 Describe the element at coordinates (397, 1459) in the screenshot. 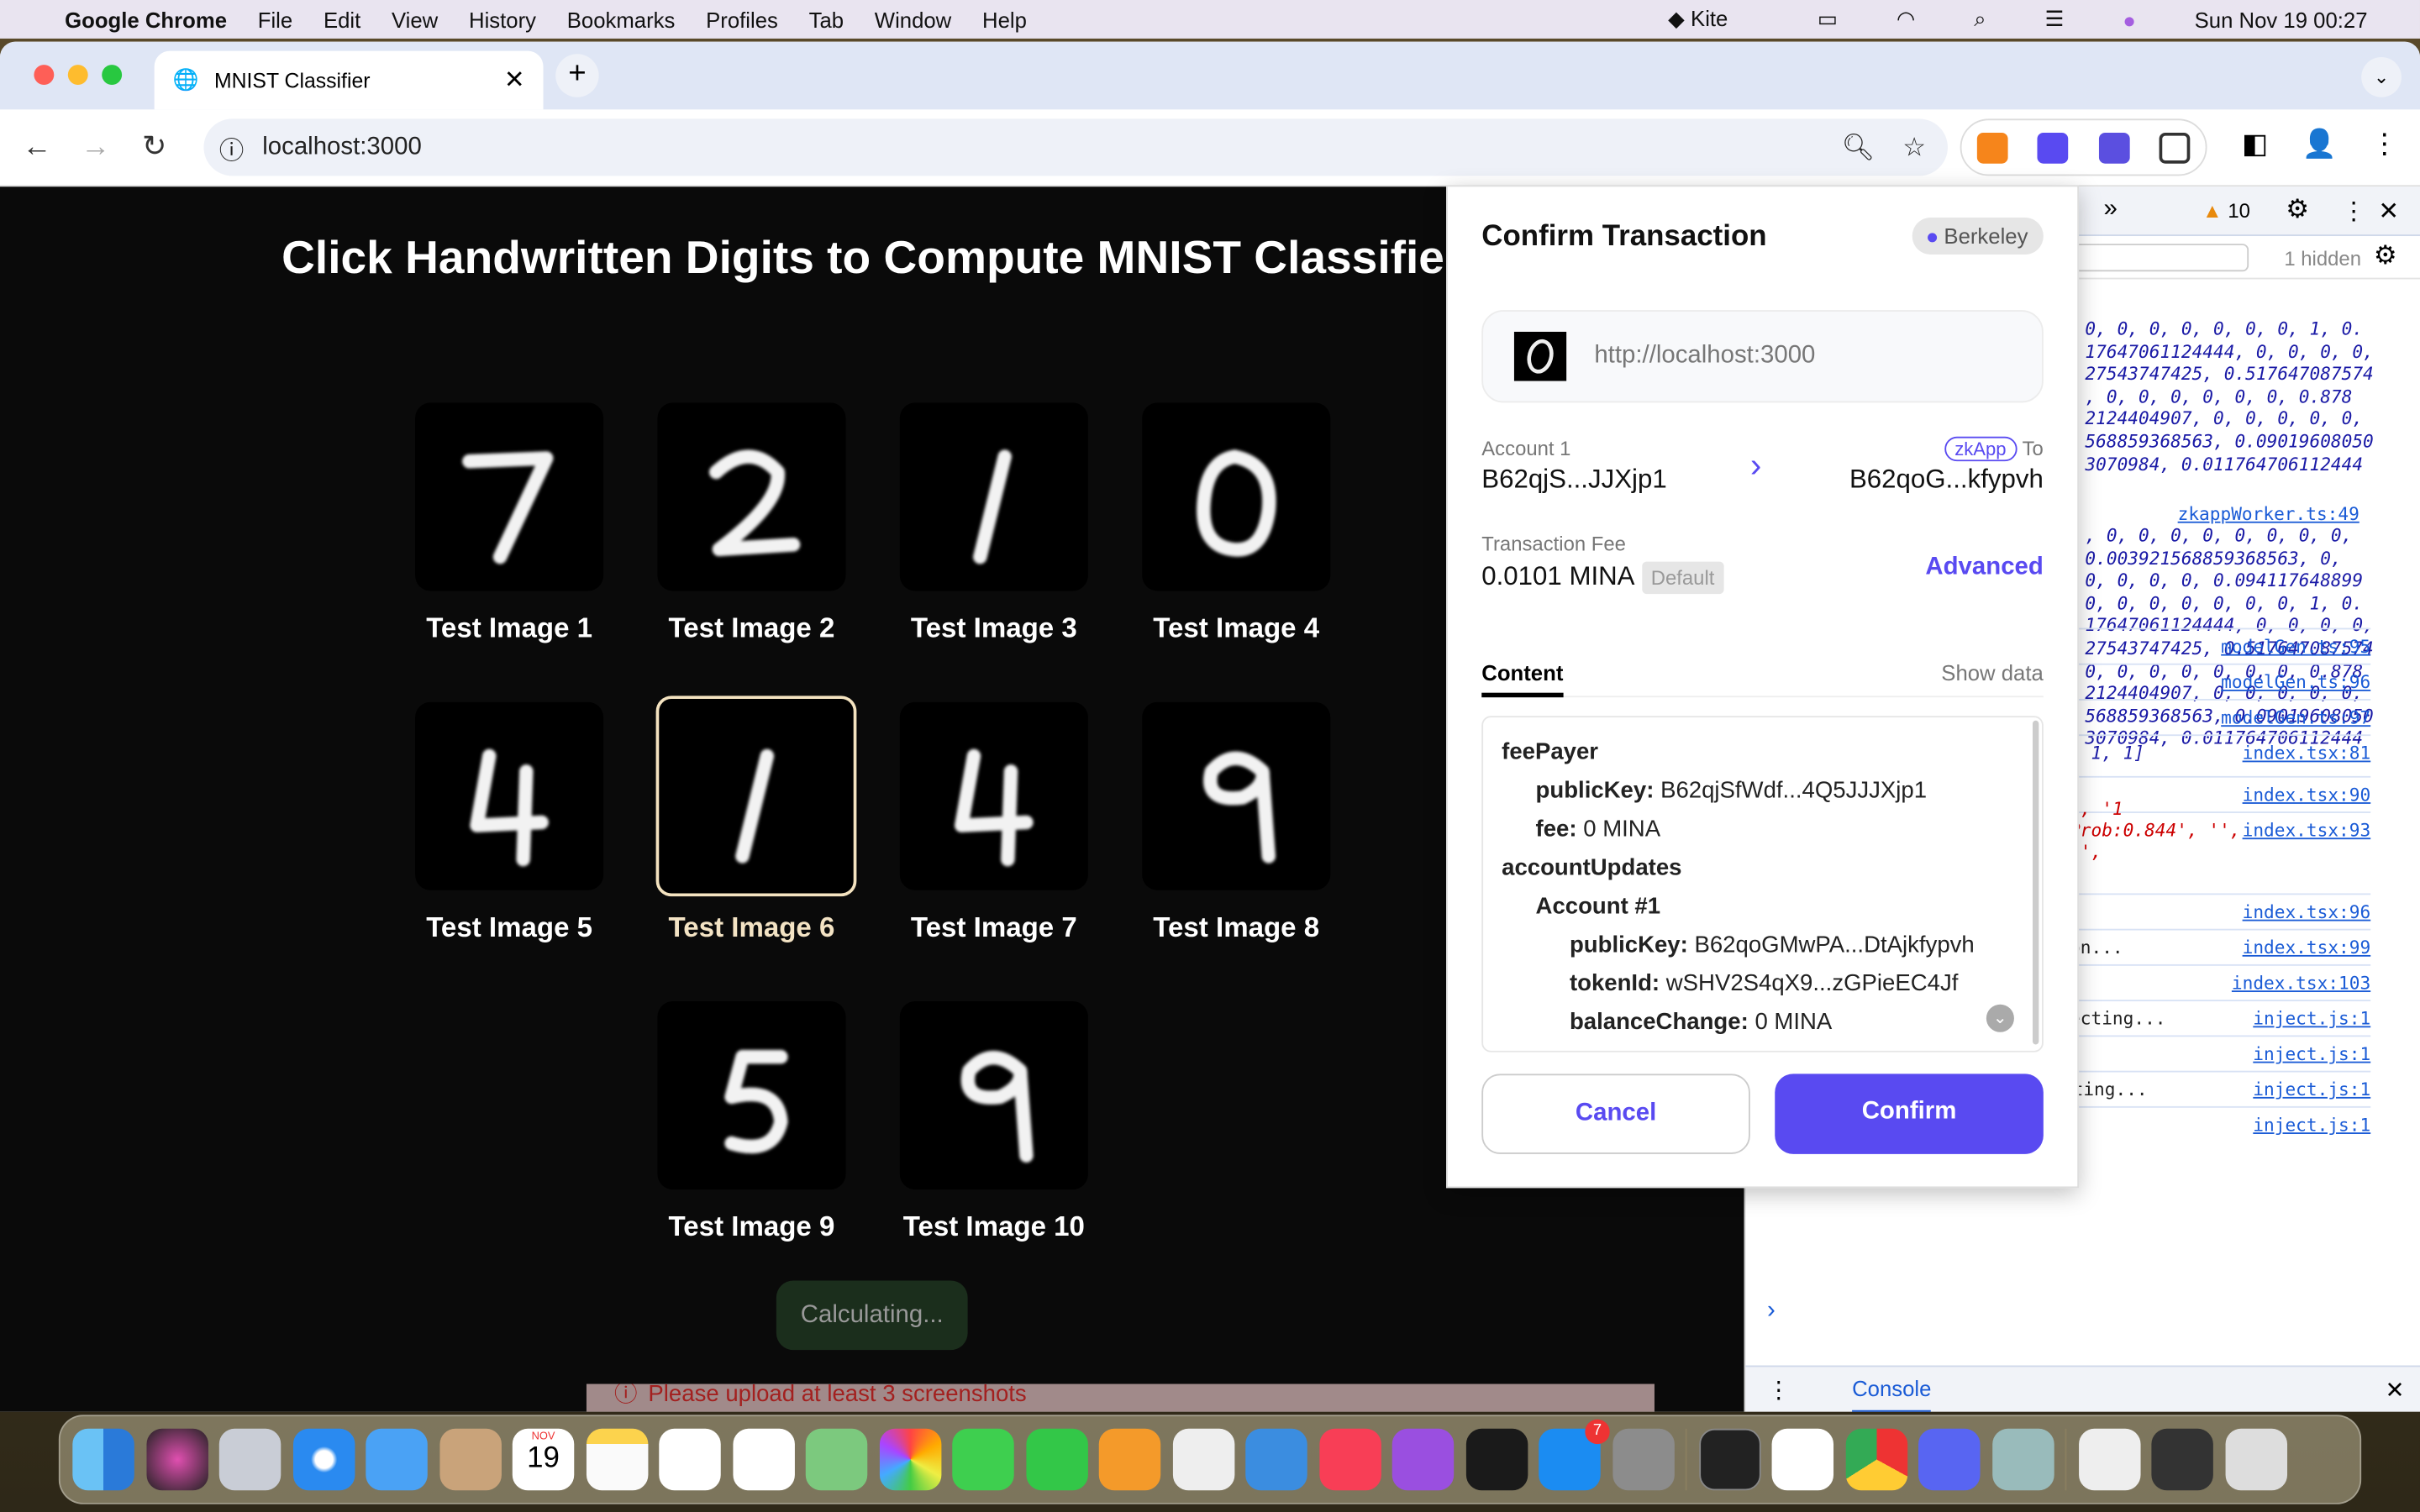

I see `mail-icon` at that location.